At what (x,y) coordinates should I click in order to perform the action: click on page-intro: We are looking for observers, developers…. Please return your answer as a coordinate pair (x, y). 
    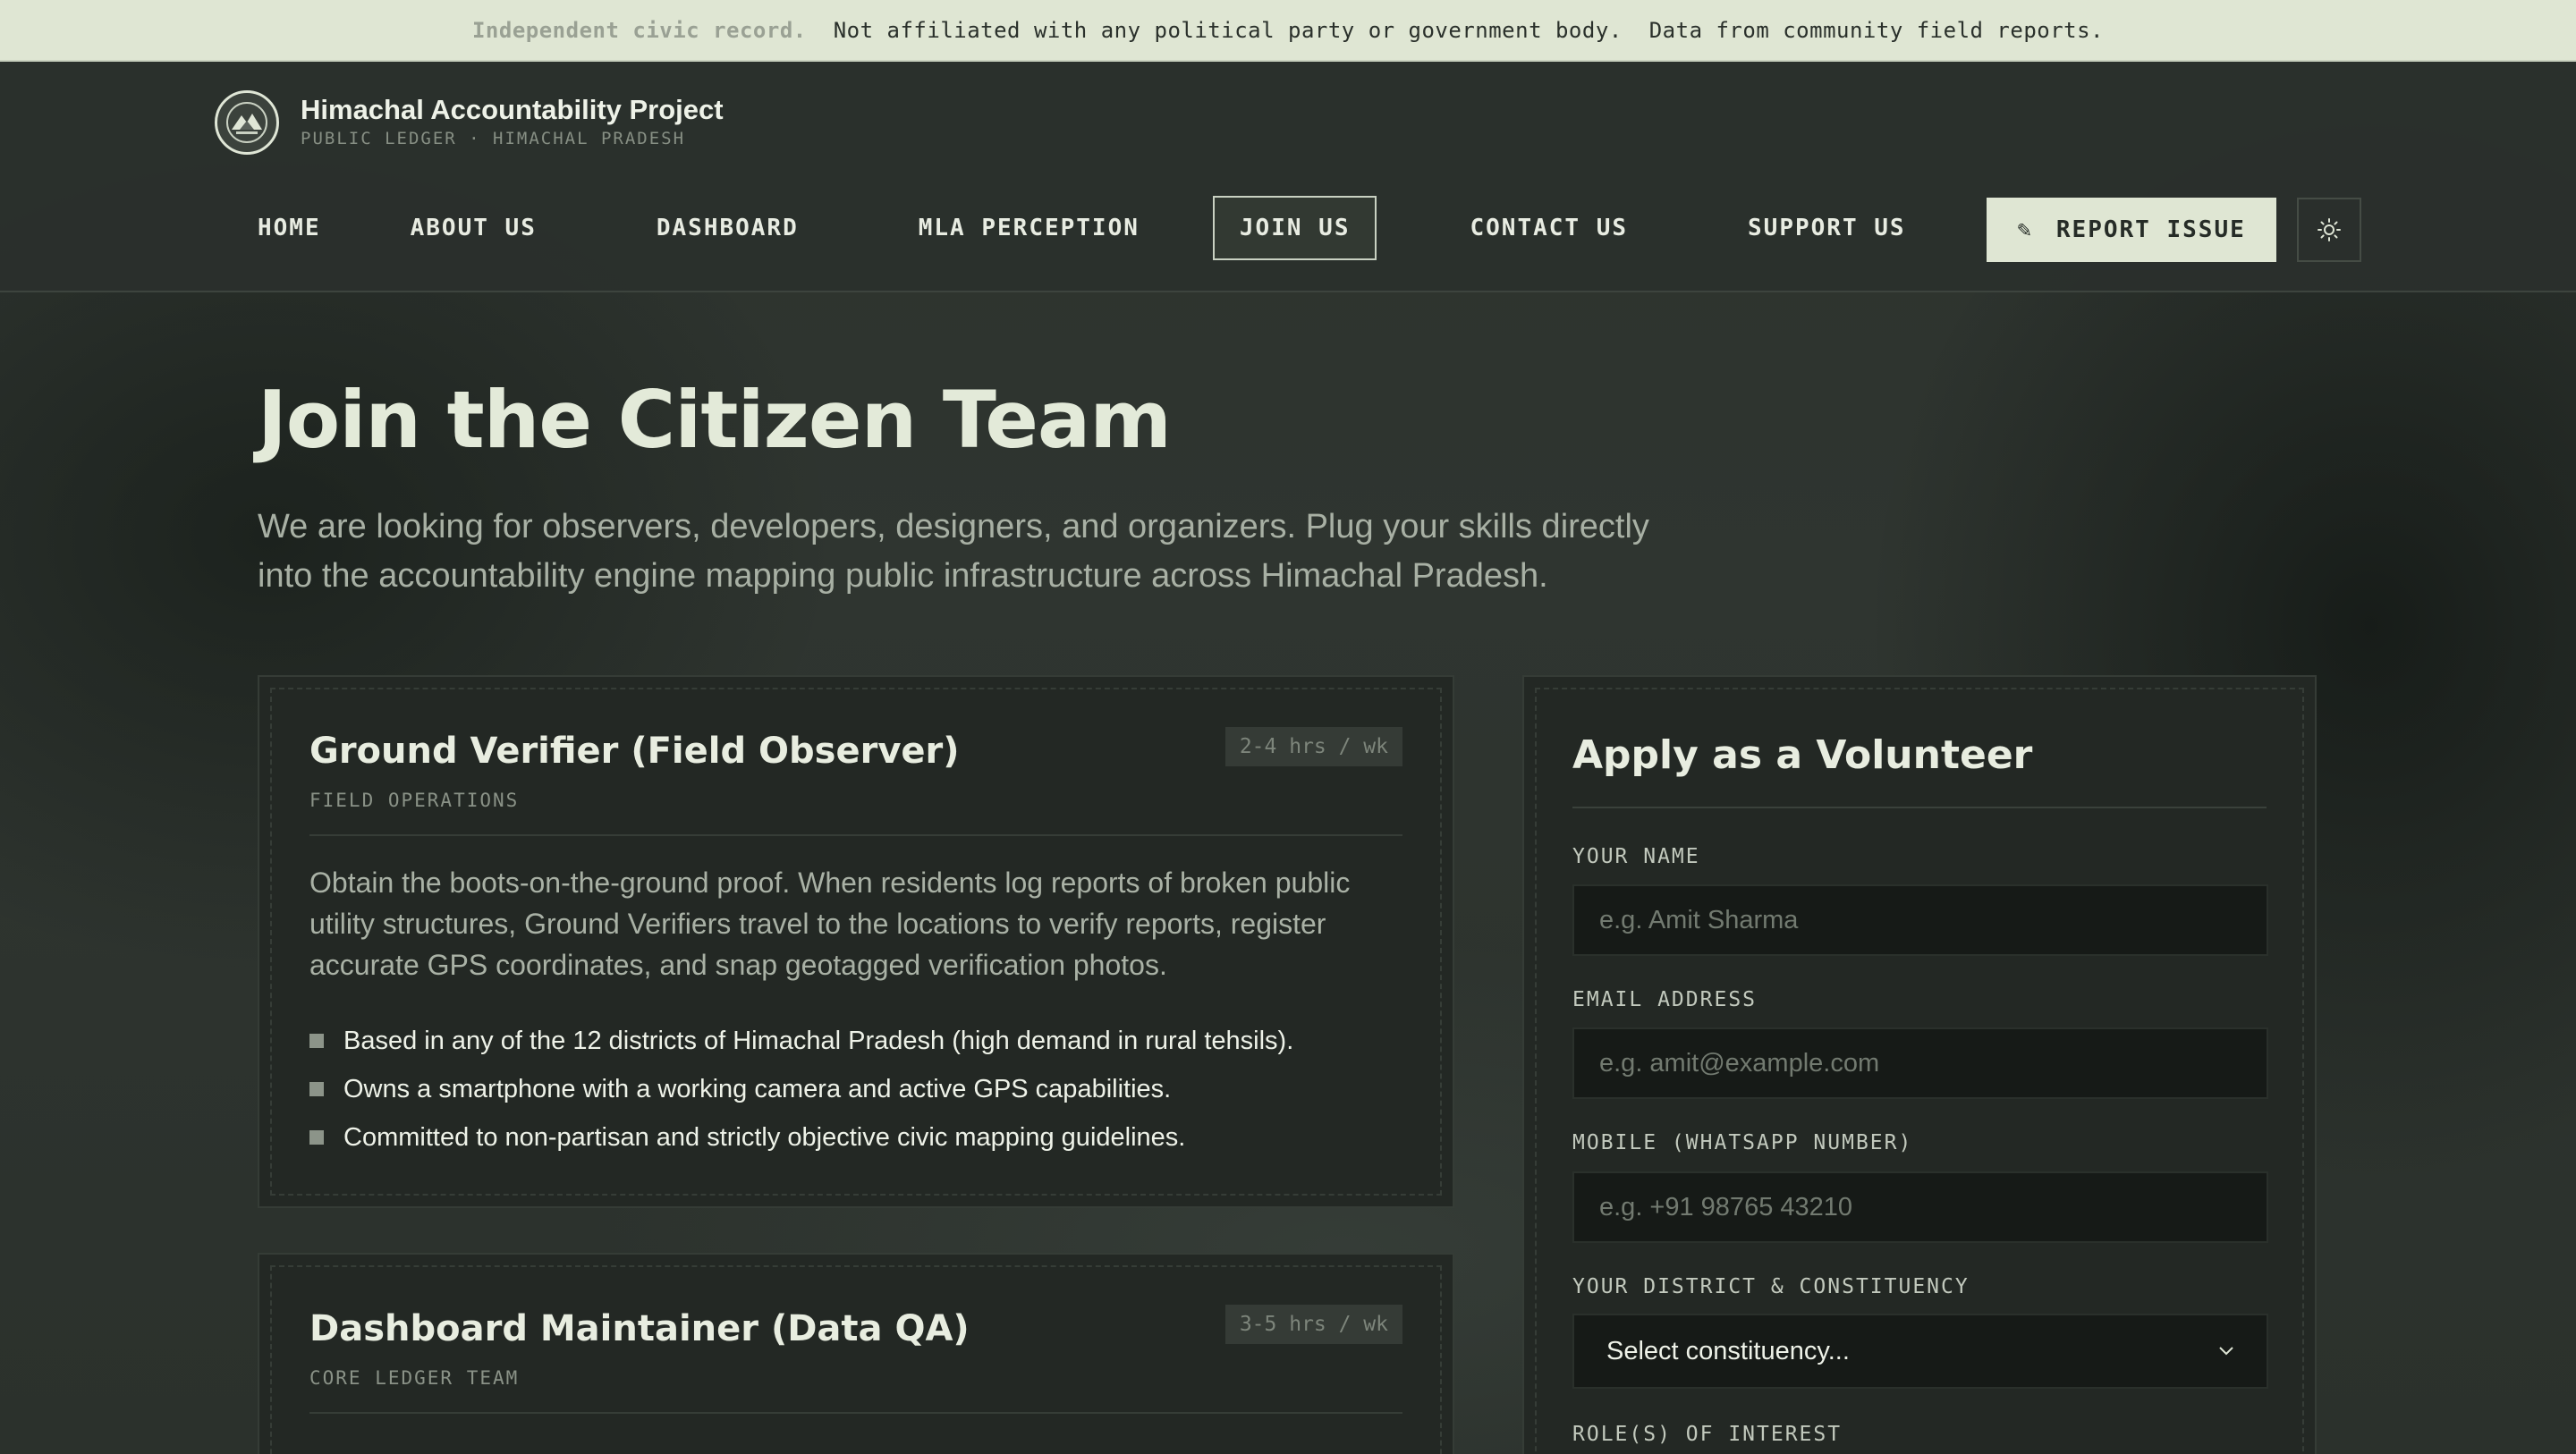
    Looking at the image, I should click on (953, 551).